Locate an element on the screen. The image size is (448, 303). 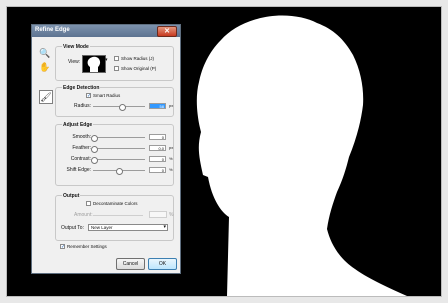
amount-slider is located at coordinates (118, 215).